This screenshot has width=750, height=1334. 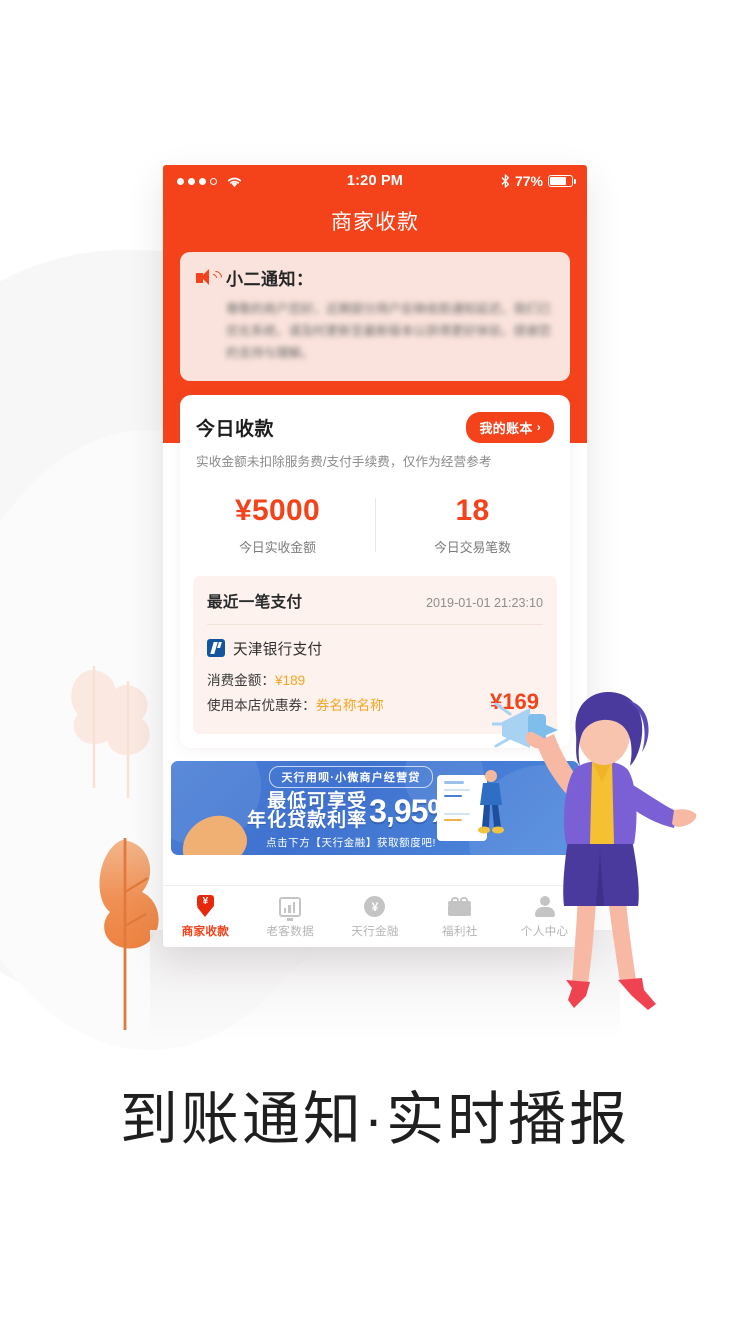 I want to click on speaker-icon, so click(x=210, y=277).